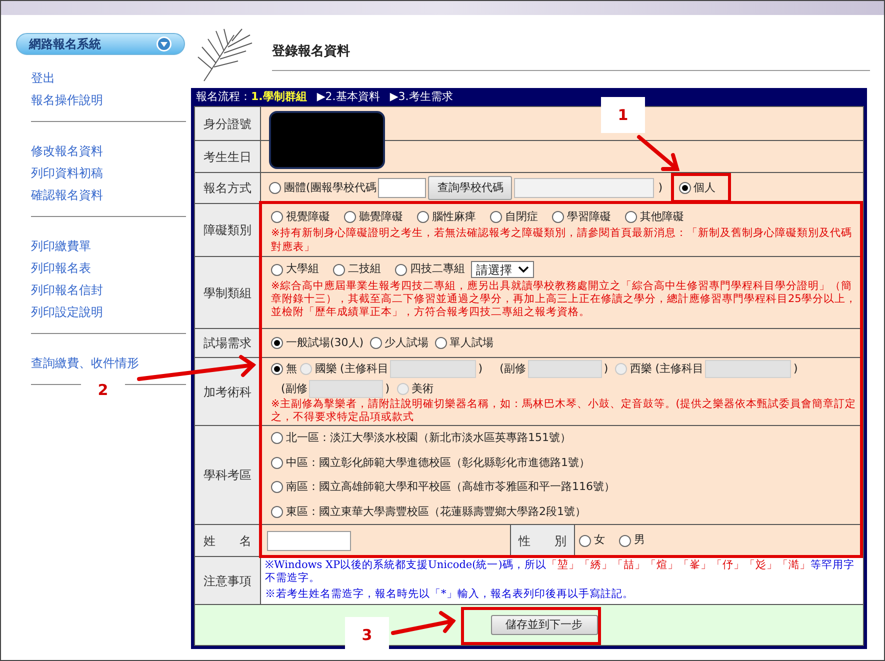  I want to click on disability-note: ※持有新制身心障礙證明之考生，若無法確認報考之障礙類別，請參閱首頁最新消息：「新制及舊制身心障礙類別及代碼對應表」, so click(562, 240).